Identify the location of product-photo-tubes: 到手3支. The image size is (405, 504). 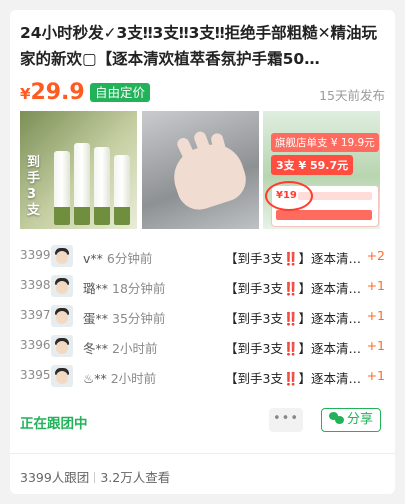
(78, 170).